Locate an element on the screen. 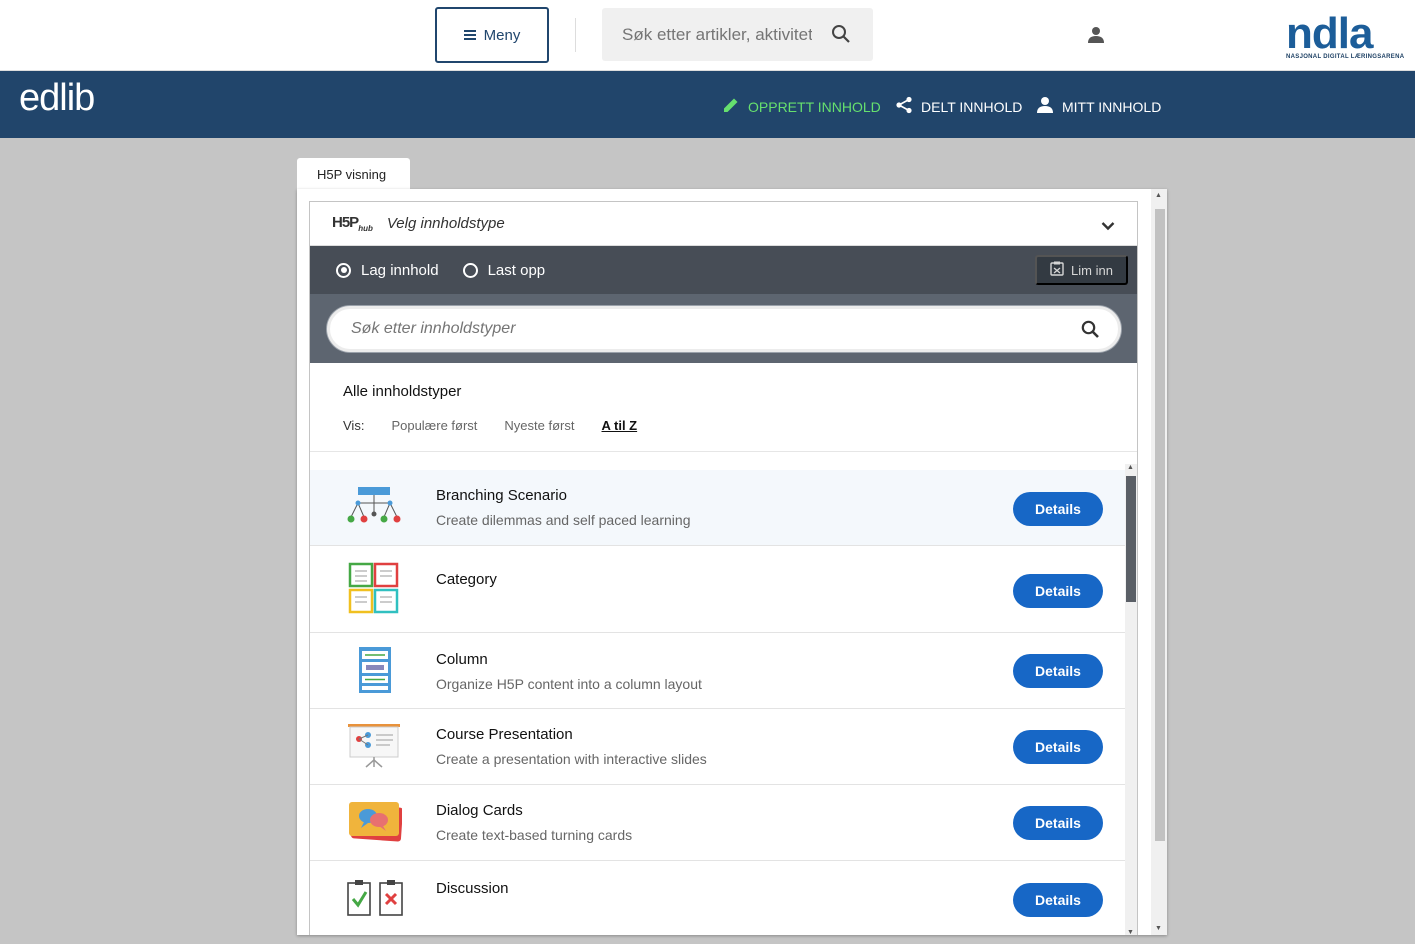 Image resolution: width=1415 pixels, height=944 pixels. hamburger-icon is located at coordinates (469, 35).